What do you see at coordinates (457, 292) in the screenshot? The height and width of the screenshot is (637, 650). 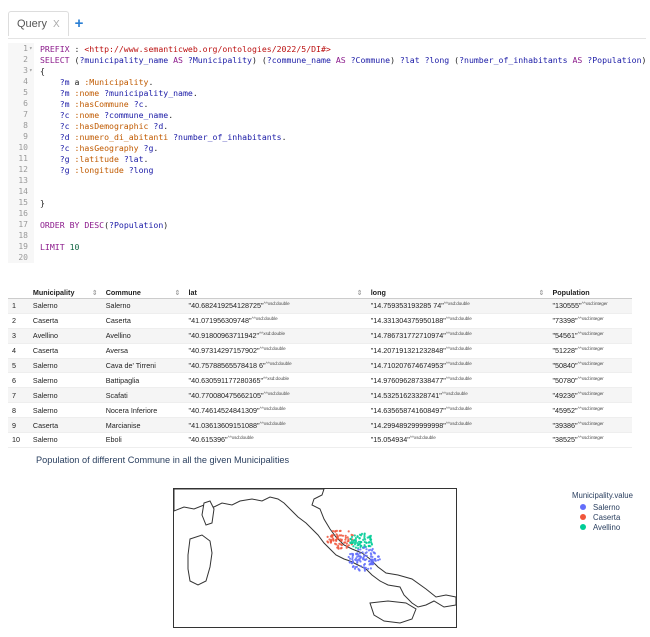 I see `column-header: long ⇕` at bounding box center [457, 292].